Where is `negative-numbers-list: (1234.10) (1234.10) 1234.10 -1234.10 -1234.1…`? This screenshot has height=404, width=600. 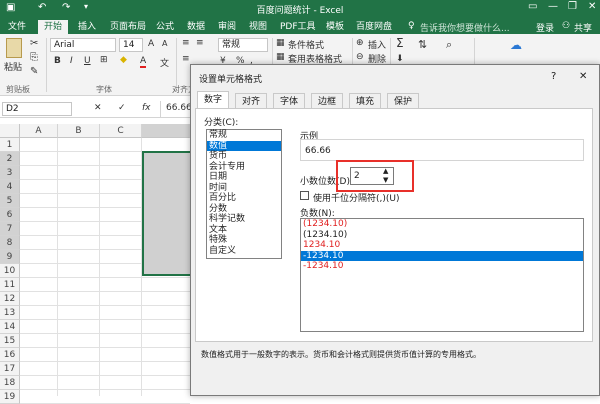 negative-numbers-list: (1234.10) (1234.10) 1234.10 -1234.10 -1234.1… is located at coordinates (442, 275).